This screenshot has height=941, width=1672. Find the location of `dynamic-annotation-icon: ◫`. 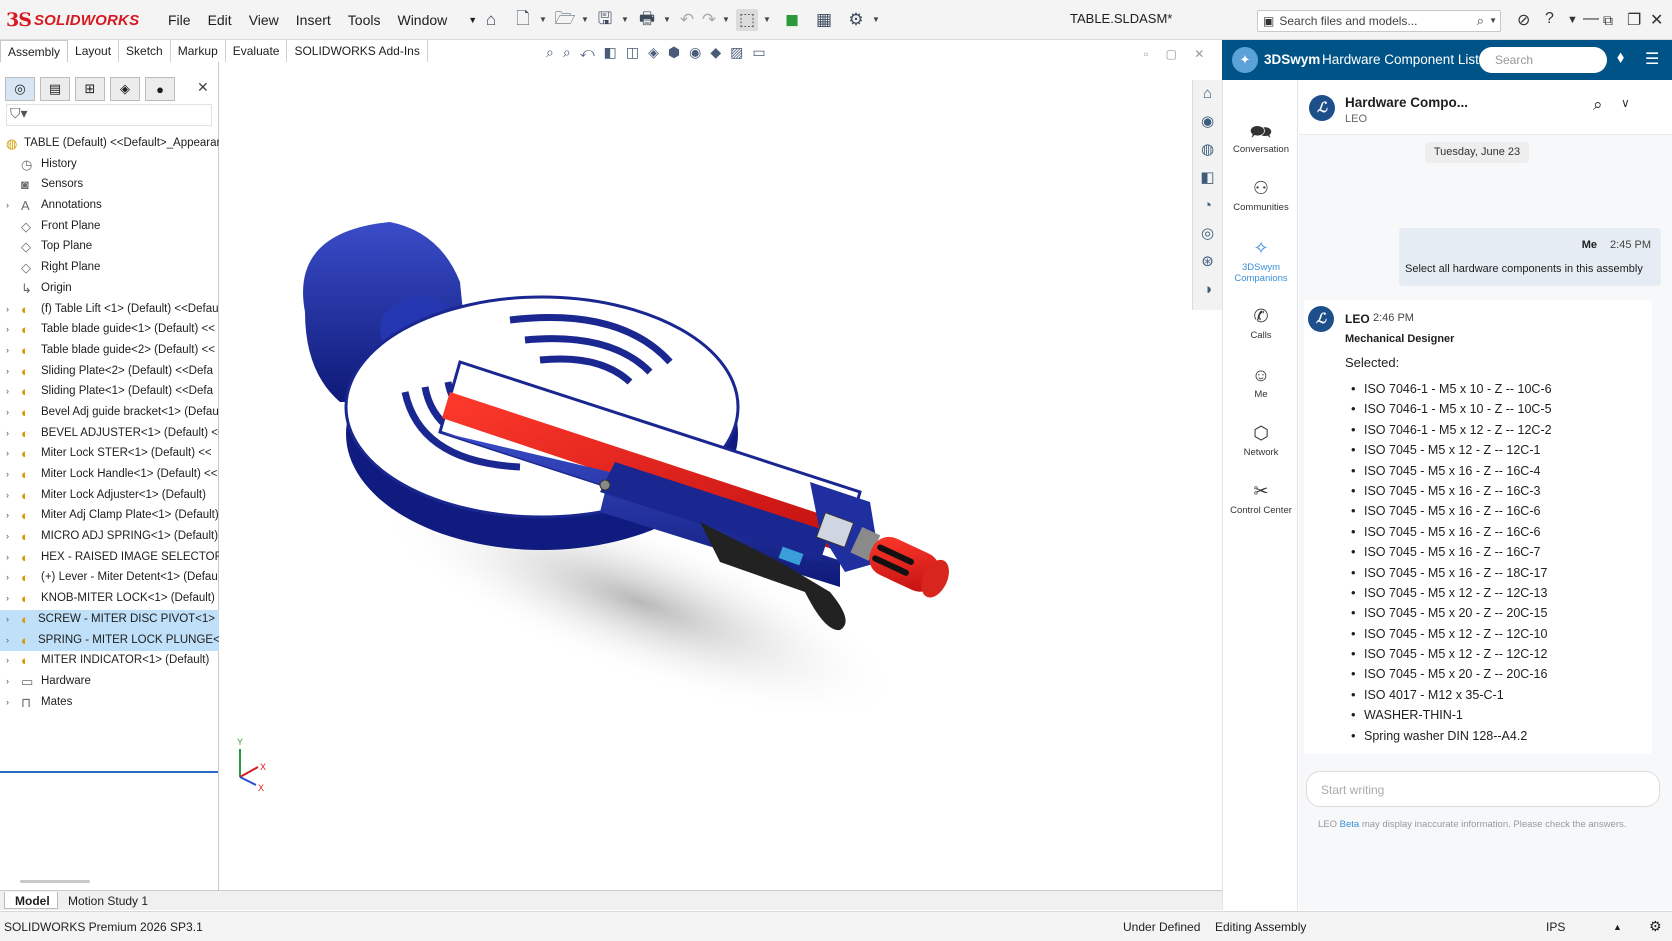

dynamic-annotation-icon: ◫ is located at coordinates (632, 52).